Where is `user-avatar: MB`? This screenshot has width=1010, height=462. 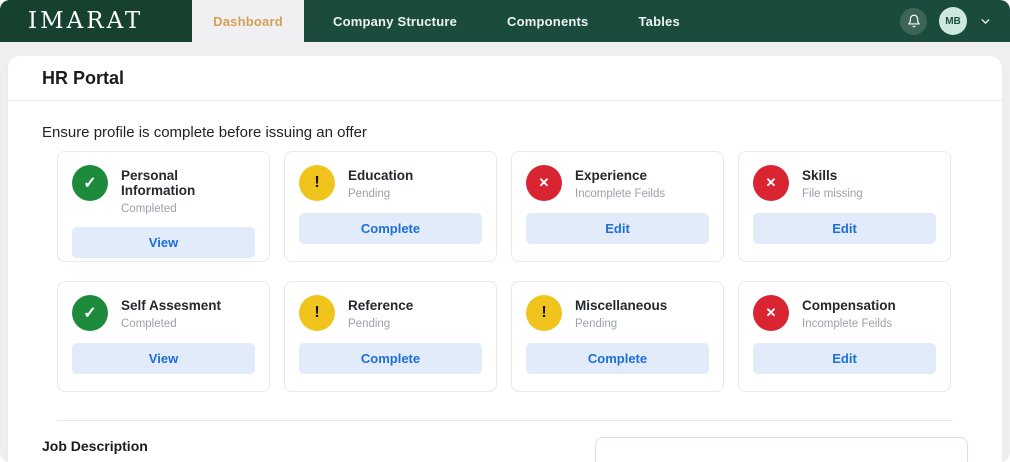
user-avatar: MB is located at coordinates (953, 21).